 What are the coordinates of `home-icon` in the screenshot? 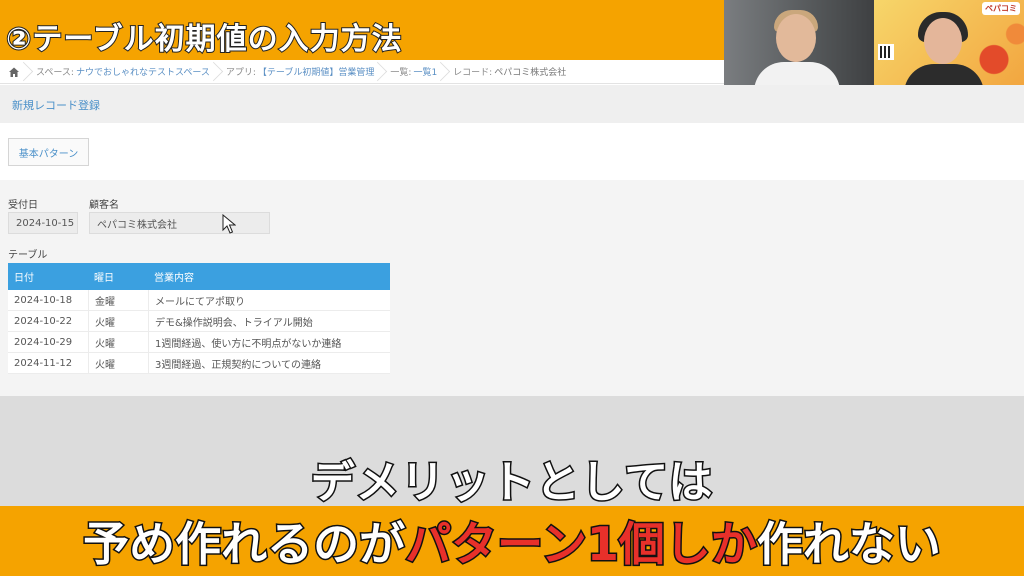 It's located at (14, 72).